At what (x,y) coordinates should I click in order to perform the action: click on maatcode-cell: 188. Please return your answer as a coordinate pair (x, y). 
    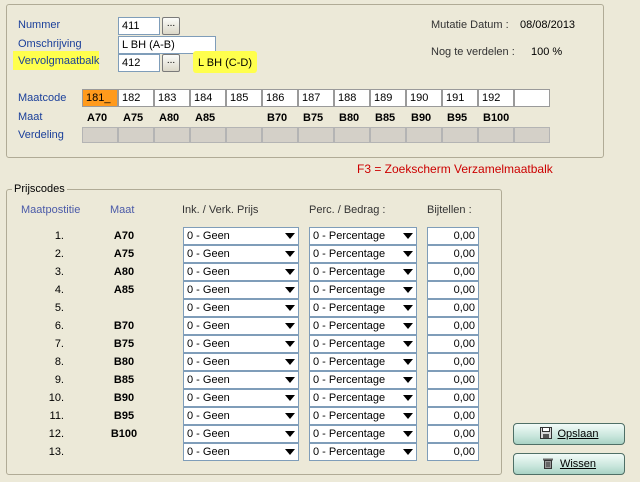
    Looking at the image, I should click on (352, 98).